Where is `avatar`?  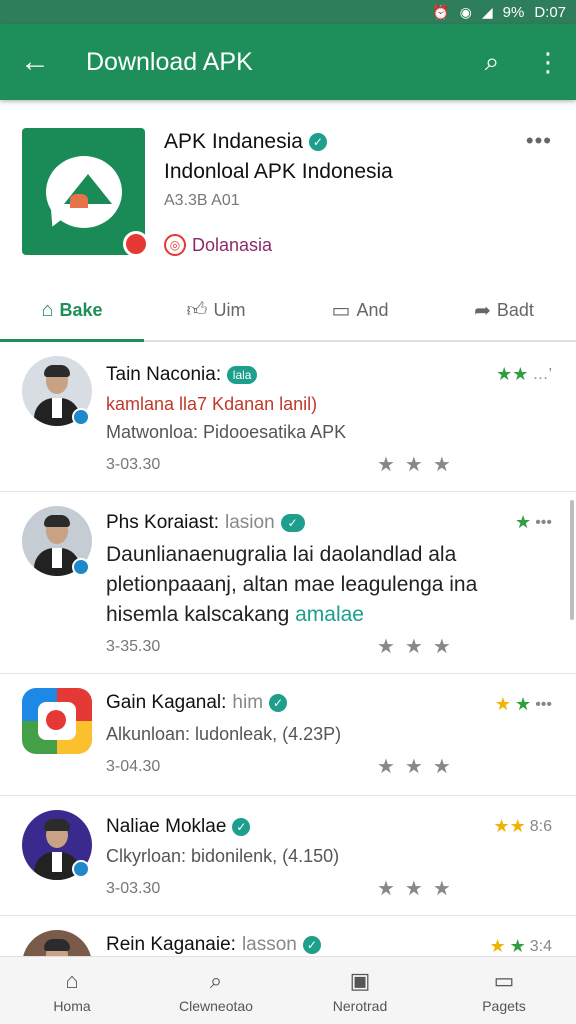 avatar is located at coordinates (57, 943).